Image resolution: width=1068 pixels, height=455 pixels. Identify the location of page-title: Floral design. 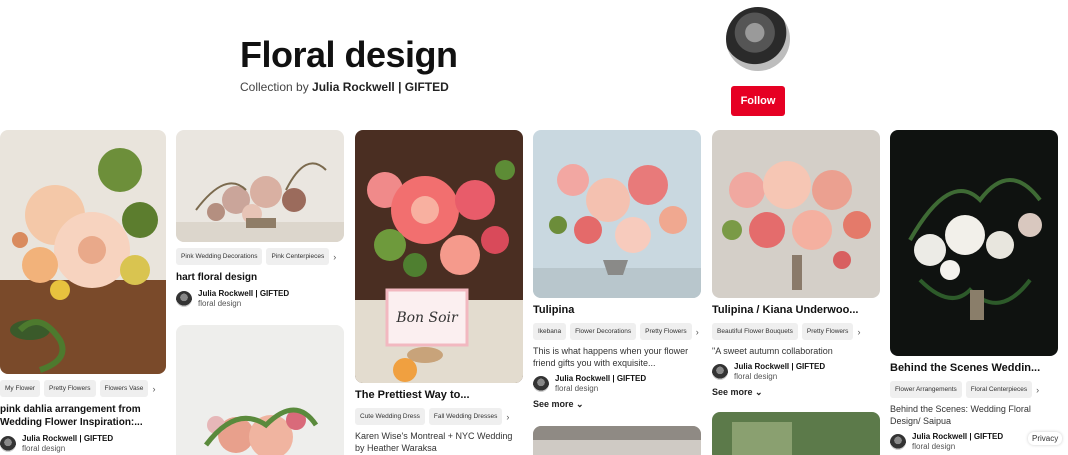
(349, 54).